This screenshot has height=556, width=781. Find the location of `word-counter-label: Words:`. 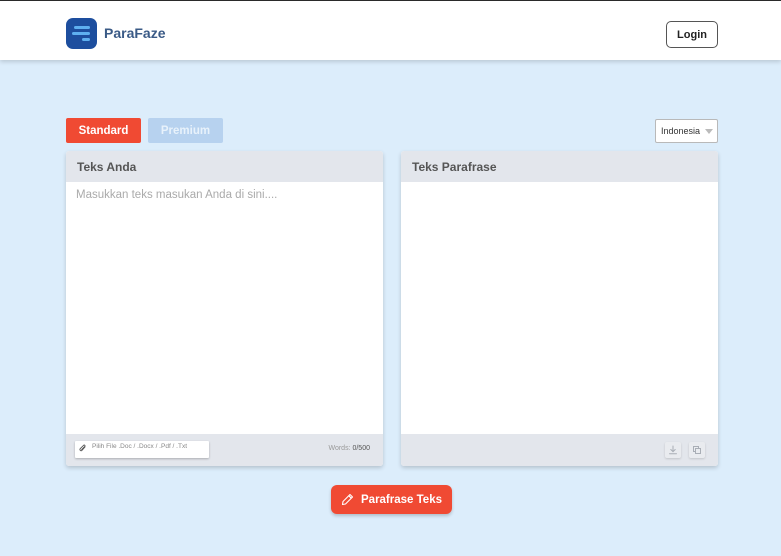

word-counter-label: Words: is located at coordinates (339, 448).